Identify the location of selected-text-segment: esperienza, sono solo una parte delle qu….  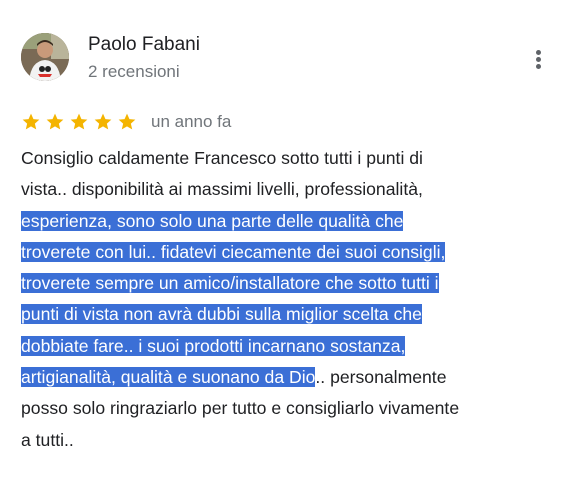
(212, 220).